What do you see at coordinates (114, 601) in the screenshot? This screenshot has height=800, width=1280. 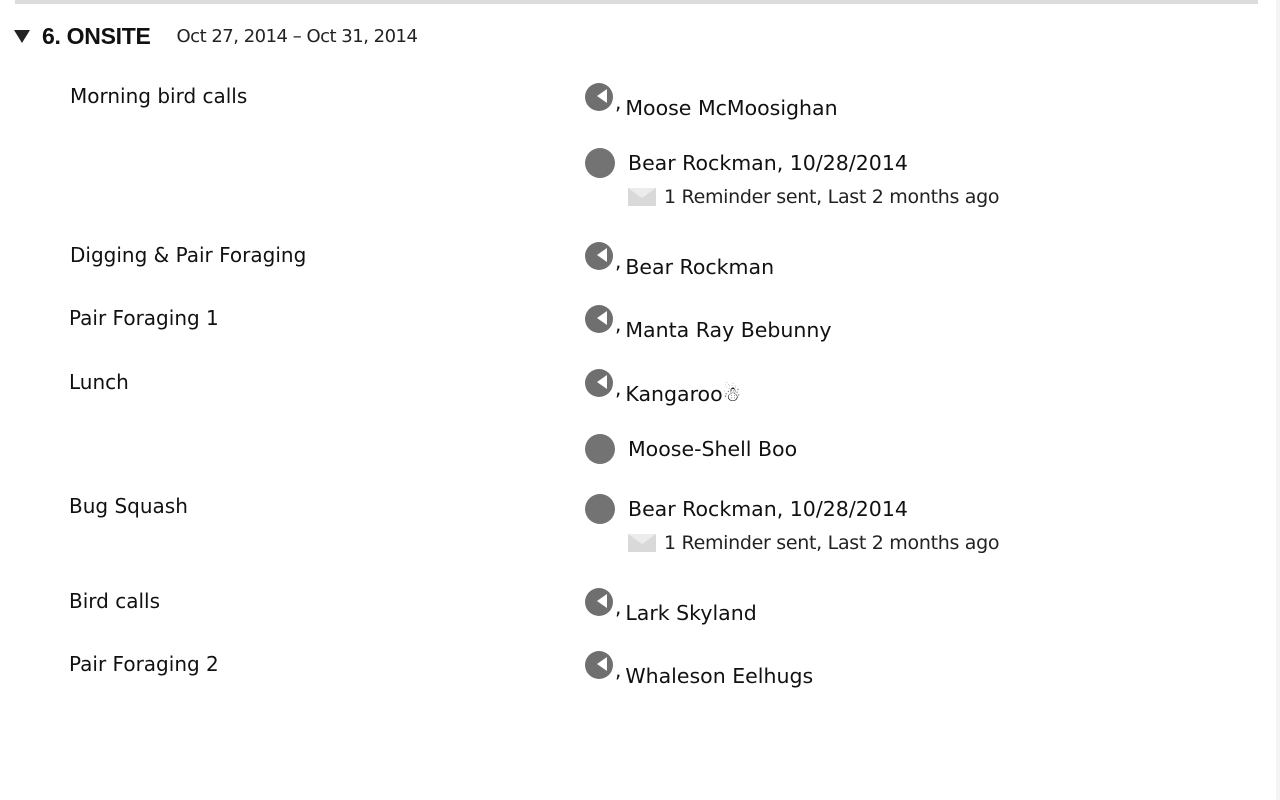 I see `task-label: Bird calls` at bounding box center [114, 601].